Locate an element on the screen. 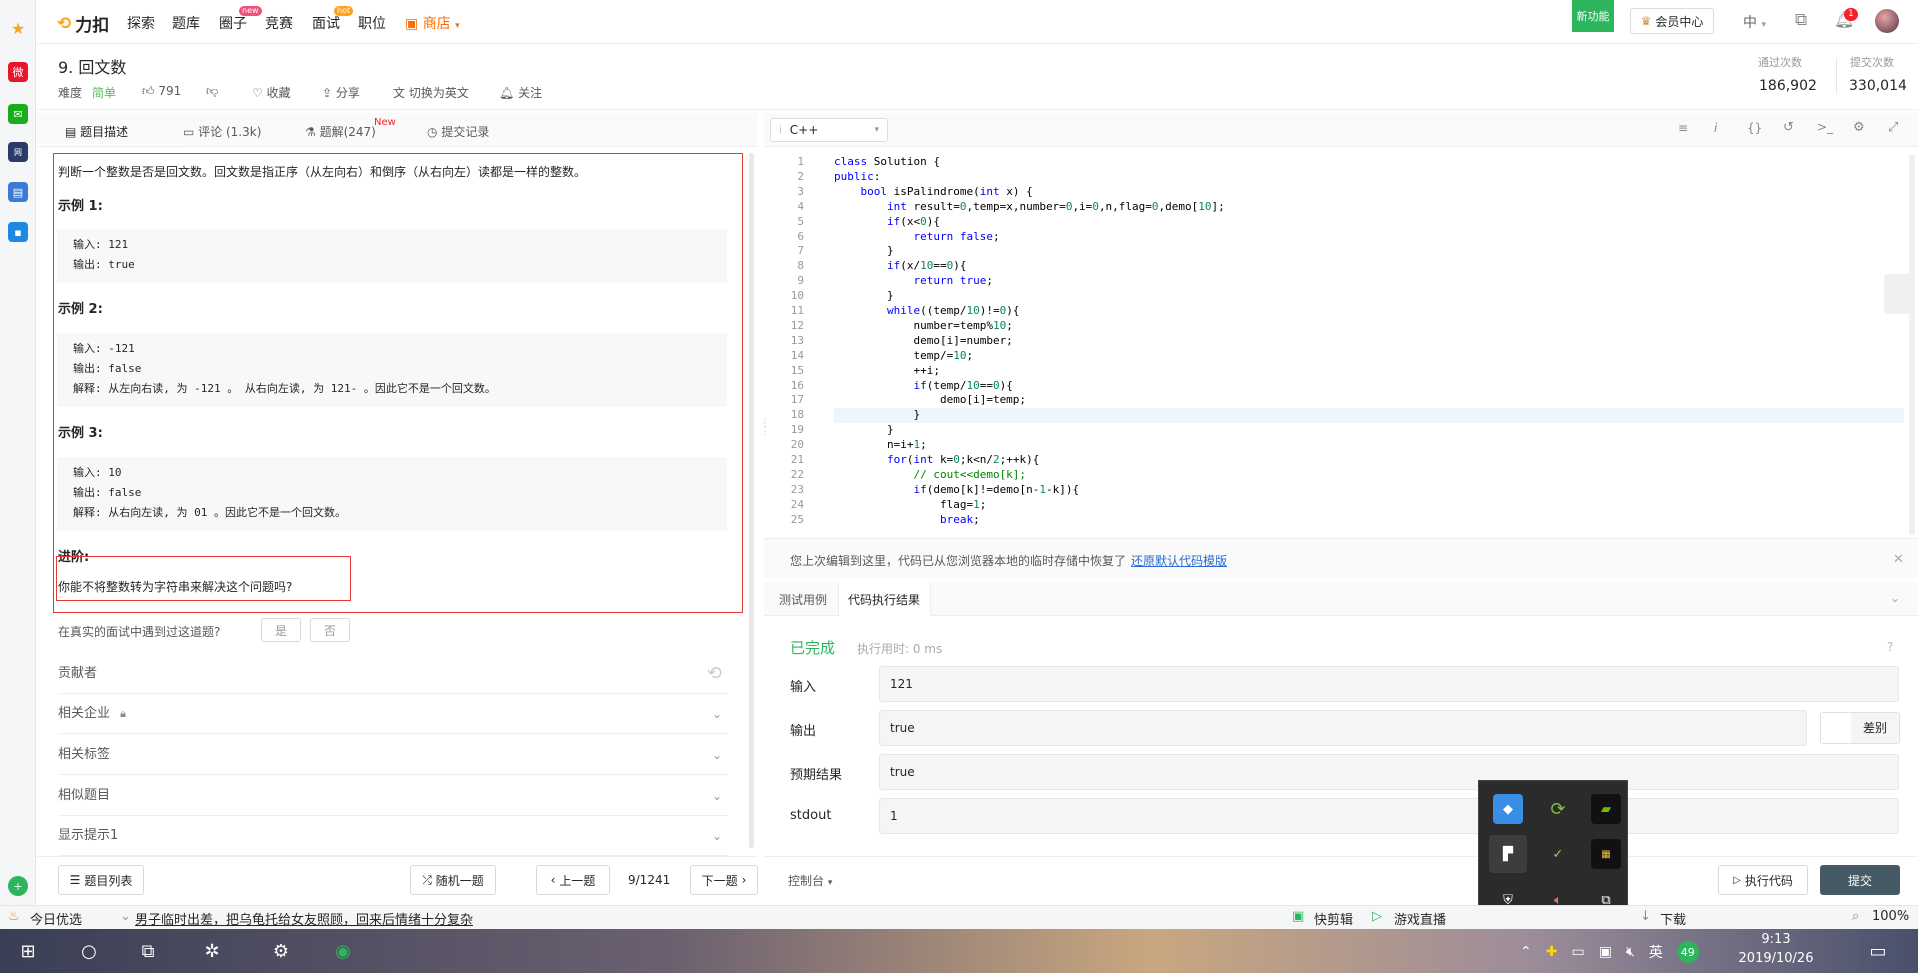 This screenshot has height=973, width=1918. tab-submissions: ◷ 提交记录 is located at coordinates (458, 131).